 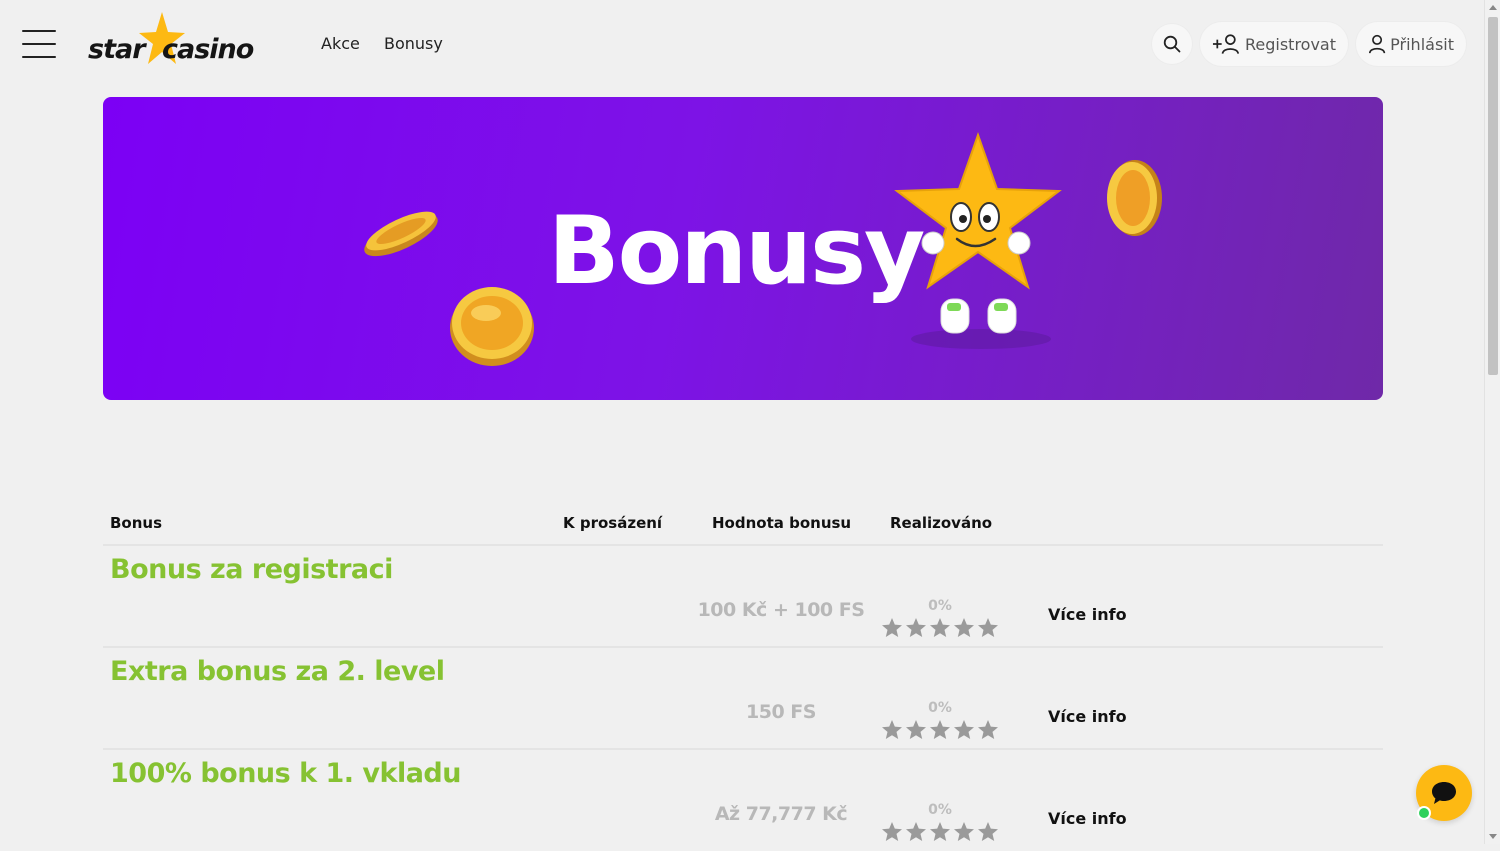 I want to click on bonus-value: Až 77,777 Kč, so click(x=781, y=814).